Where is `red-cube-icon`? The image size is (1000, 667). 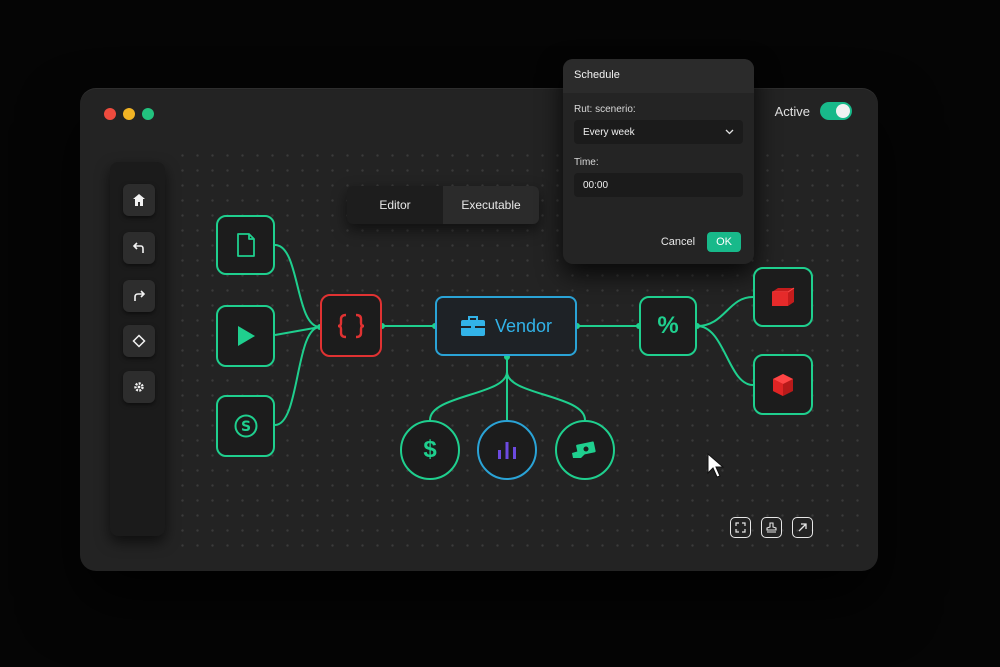
red-cube-icon is located at coordinates (783, 384).